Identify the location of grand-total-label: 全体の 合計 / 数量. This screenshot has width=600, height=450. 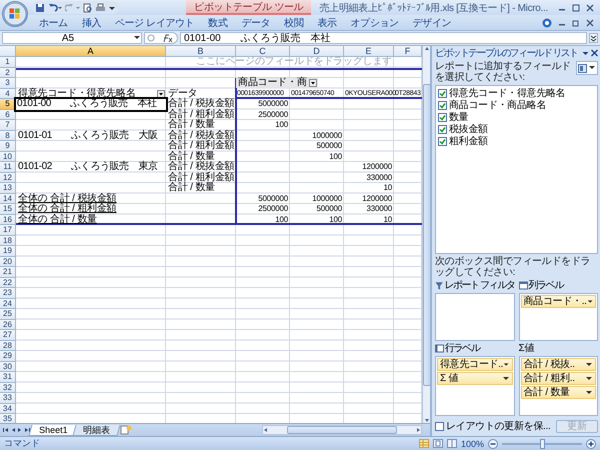
(57, 219).